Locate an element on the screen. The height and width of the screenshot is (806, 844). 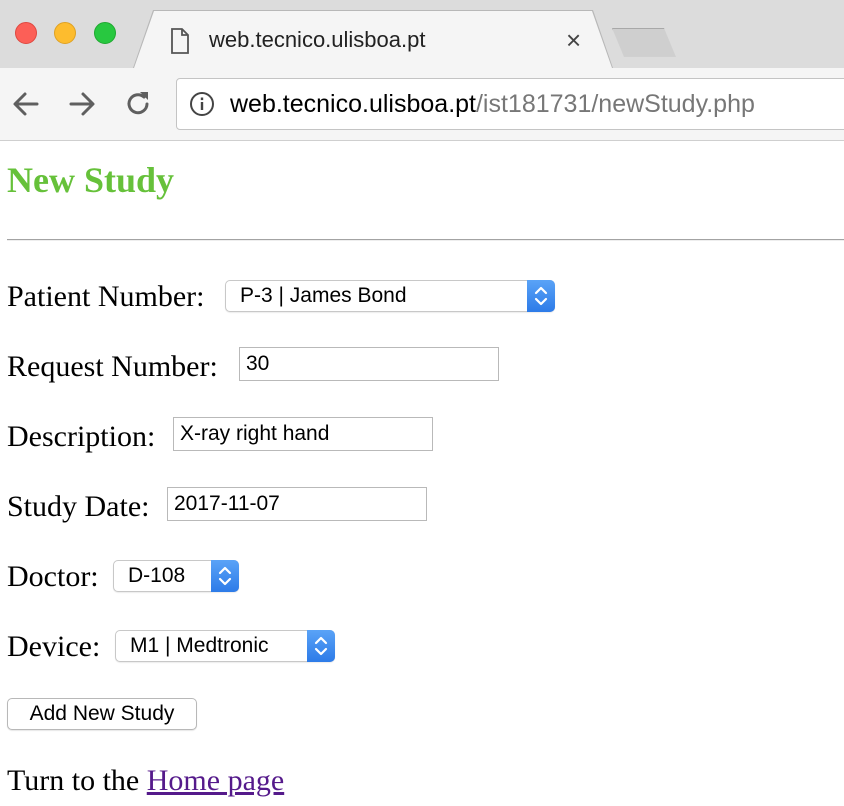
page-title: New Study is located at coordinates (91, 180).